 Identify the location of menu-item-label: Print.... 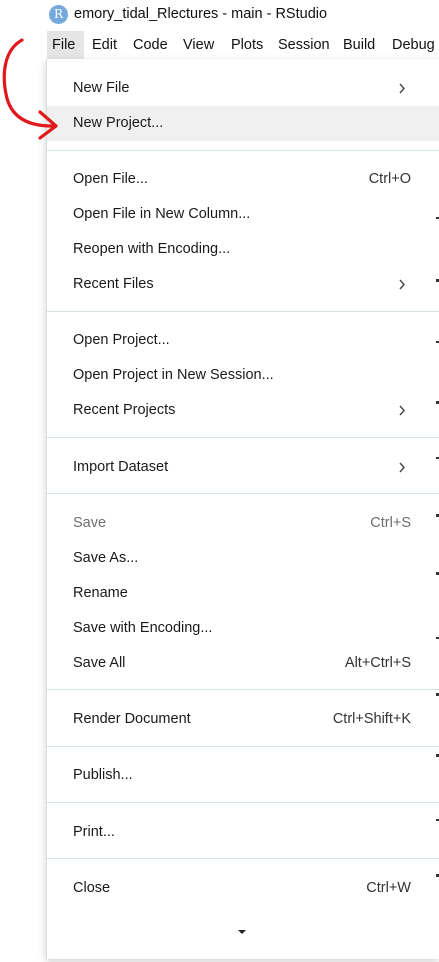
(94, 832).